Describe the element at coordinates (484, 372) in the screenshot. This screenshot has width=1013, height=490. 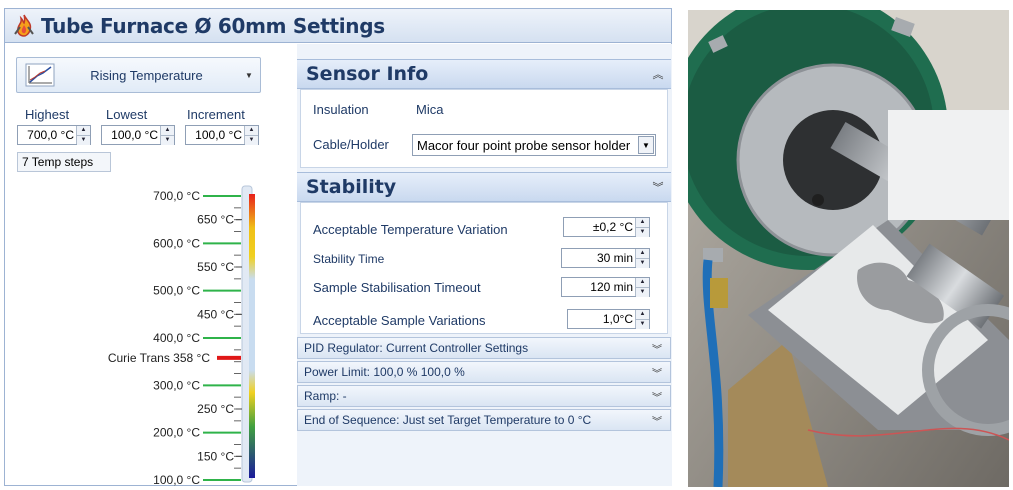
I see `power-limit-bar: Power Limit: 100,0 % 100,0 % ︾` at that location.